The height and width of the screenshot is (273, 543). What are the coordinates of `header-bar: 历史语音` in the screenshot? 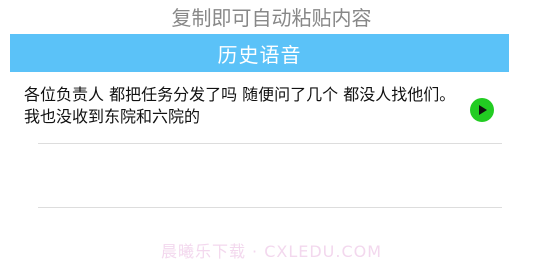 It's located at (259, 53).